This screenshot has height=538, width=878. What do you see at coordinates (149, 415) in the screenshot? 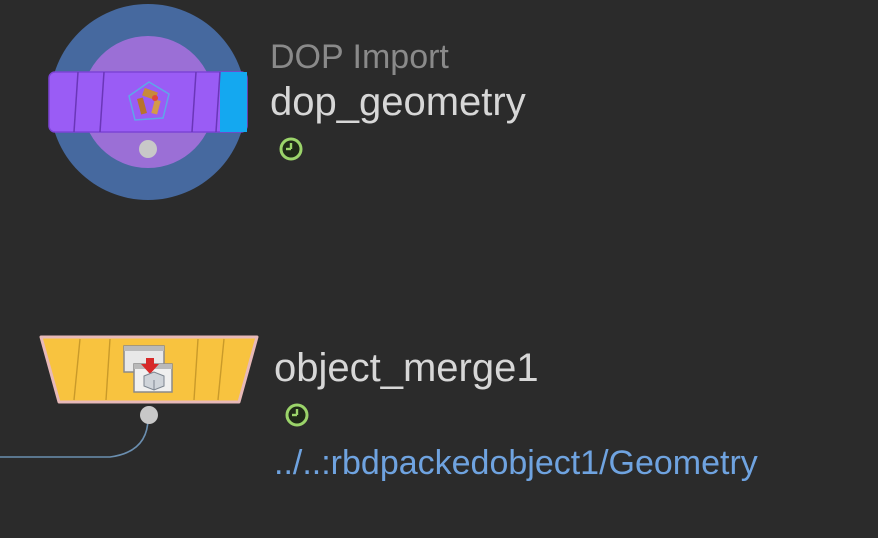
I see `output-connector` at bounding box center [149, 415].